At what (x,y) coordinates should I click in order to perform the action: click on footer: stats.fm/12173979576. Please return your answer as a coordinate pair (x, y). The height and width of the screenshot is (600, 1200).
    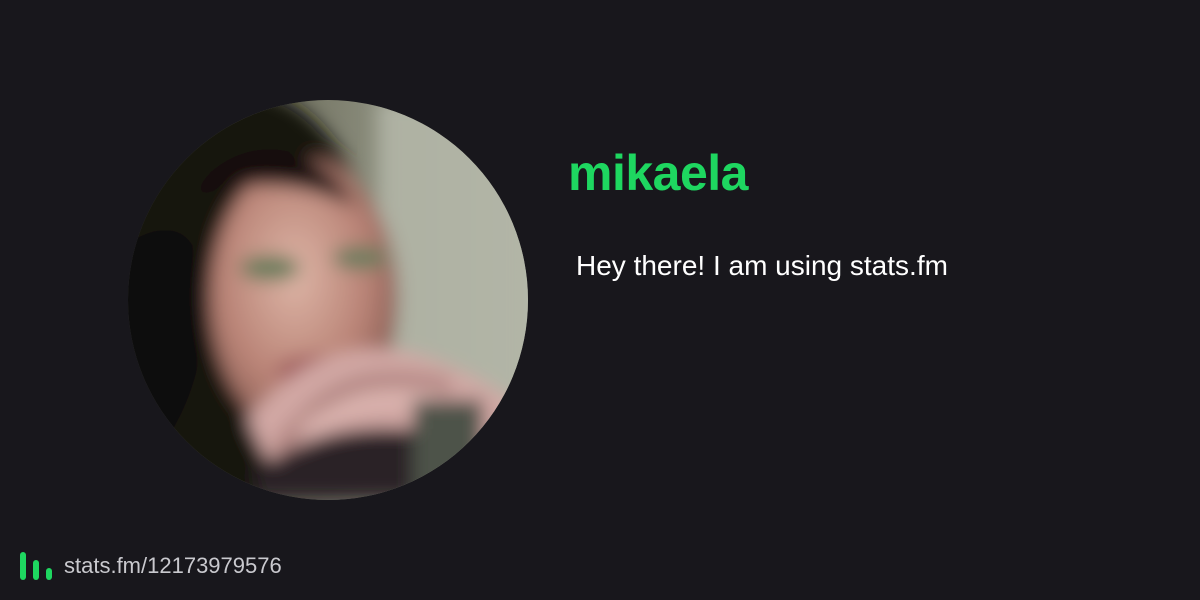
    Looking at the image, I should click on (151, 566).